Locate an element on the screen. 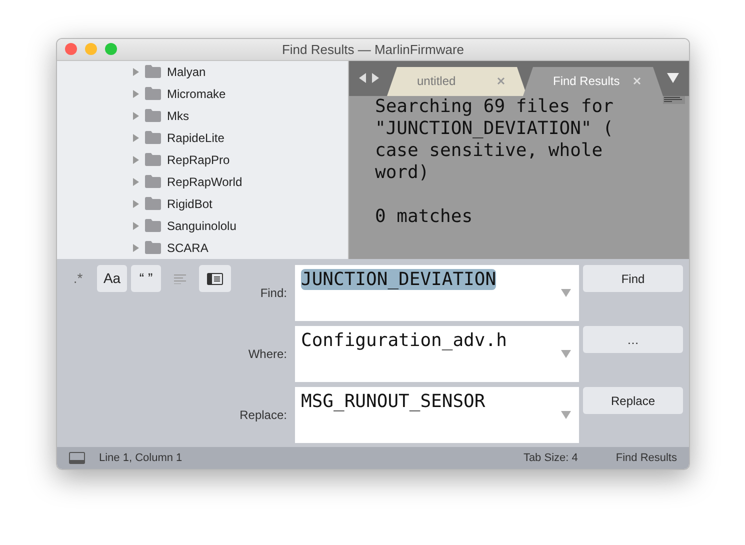 The width and height of the screenshot is (745, 545). input-field: MSG_RUNOUT_SENSOR is located at coordinates (437, 415).